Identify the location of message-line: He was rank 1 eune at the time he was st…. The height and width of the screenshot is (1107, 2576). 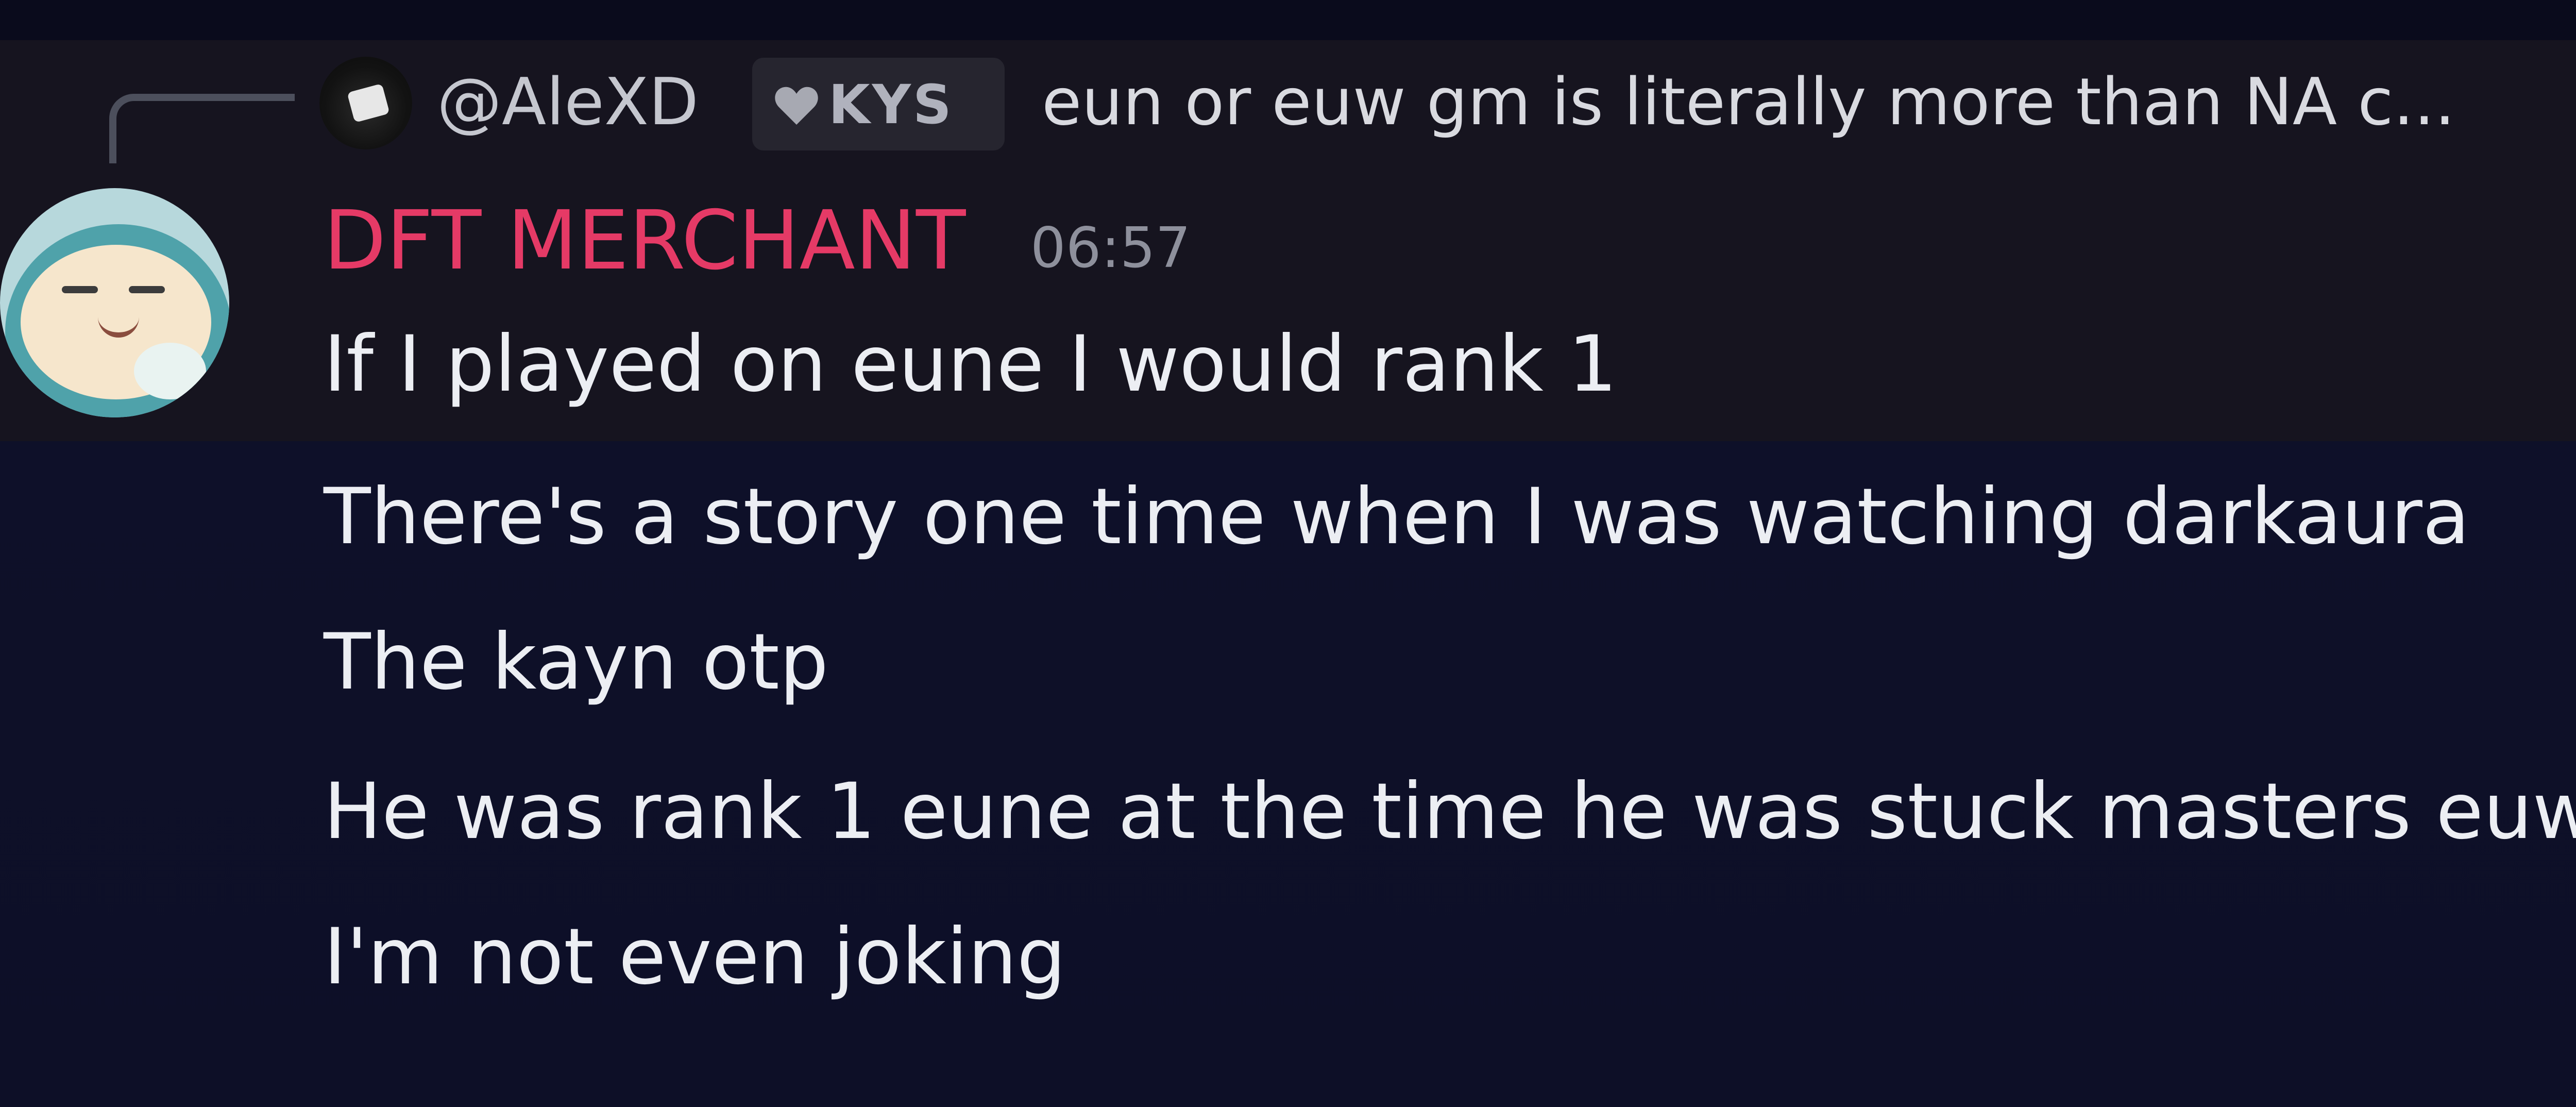
(1450, 812).